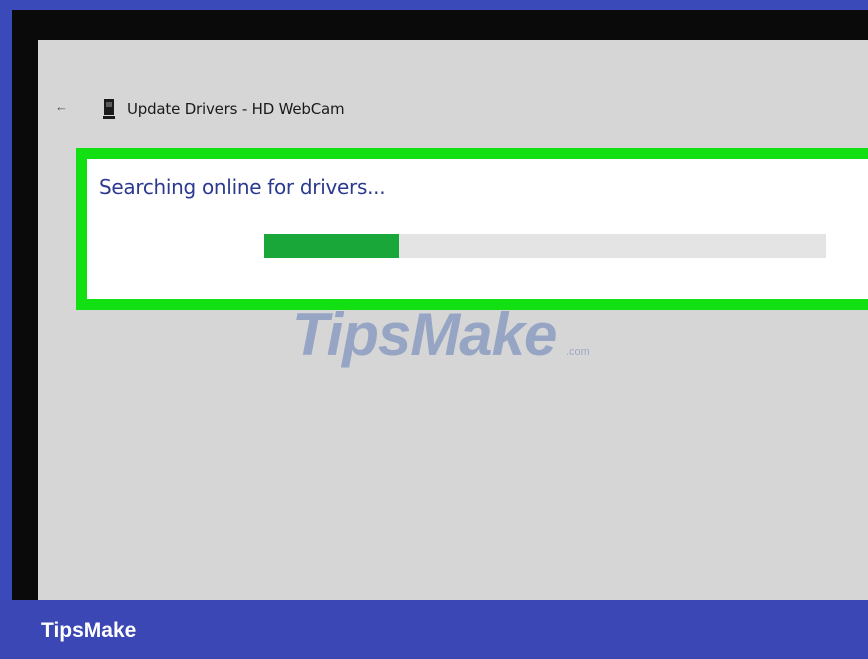  I want to click on watermark-logo: TipsMake, so click(424, 334).